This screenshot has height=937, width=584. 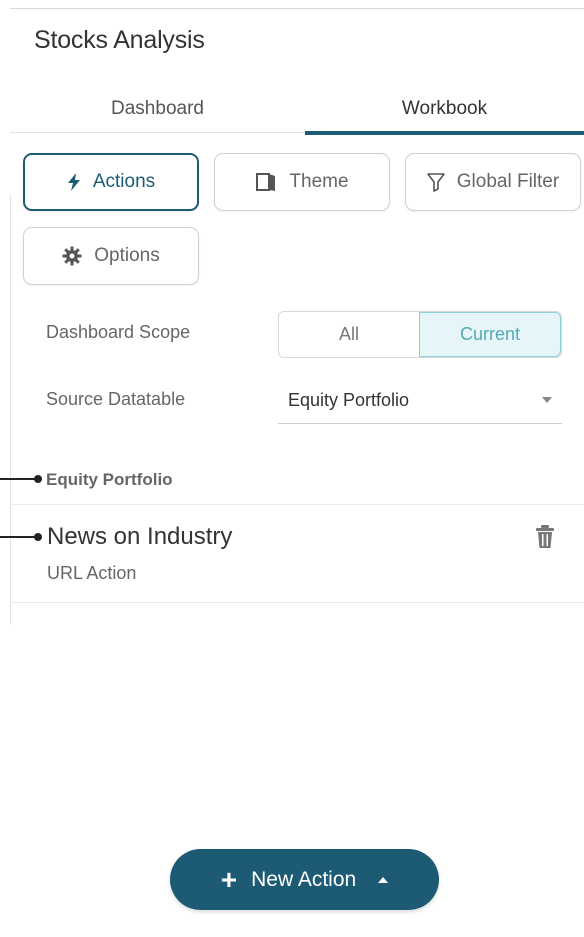 What do you see at coordinates (319, 181) in the screenshot?
I see `theme-button-label: Theme` at bounding box center [319, 181].